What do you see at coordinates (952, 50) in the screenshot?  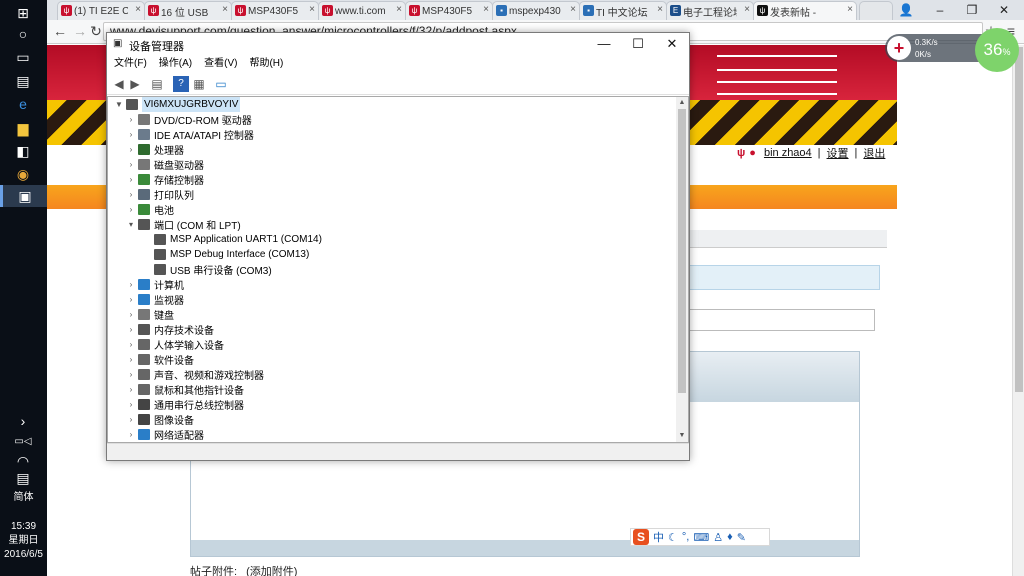 I see `network-speed-widget: + 0.3K/s 0K/s 36%` at bounding box center [952, 50].